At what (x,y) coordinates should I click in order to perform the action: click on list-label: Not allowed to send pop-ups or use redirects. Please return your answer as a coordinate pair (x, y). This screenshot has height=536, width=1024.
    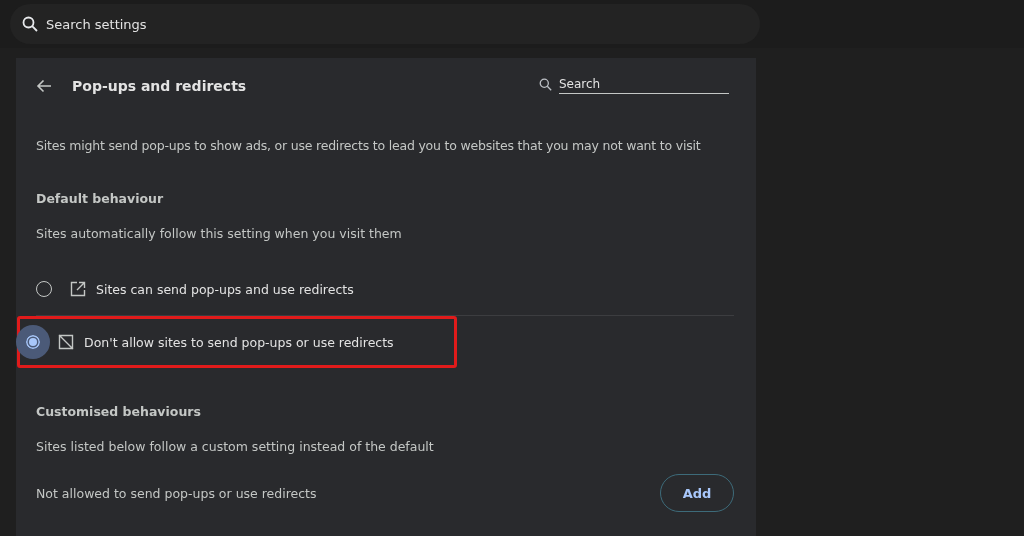
    Looking at the image, I should click on (176, 493).